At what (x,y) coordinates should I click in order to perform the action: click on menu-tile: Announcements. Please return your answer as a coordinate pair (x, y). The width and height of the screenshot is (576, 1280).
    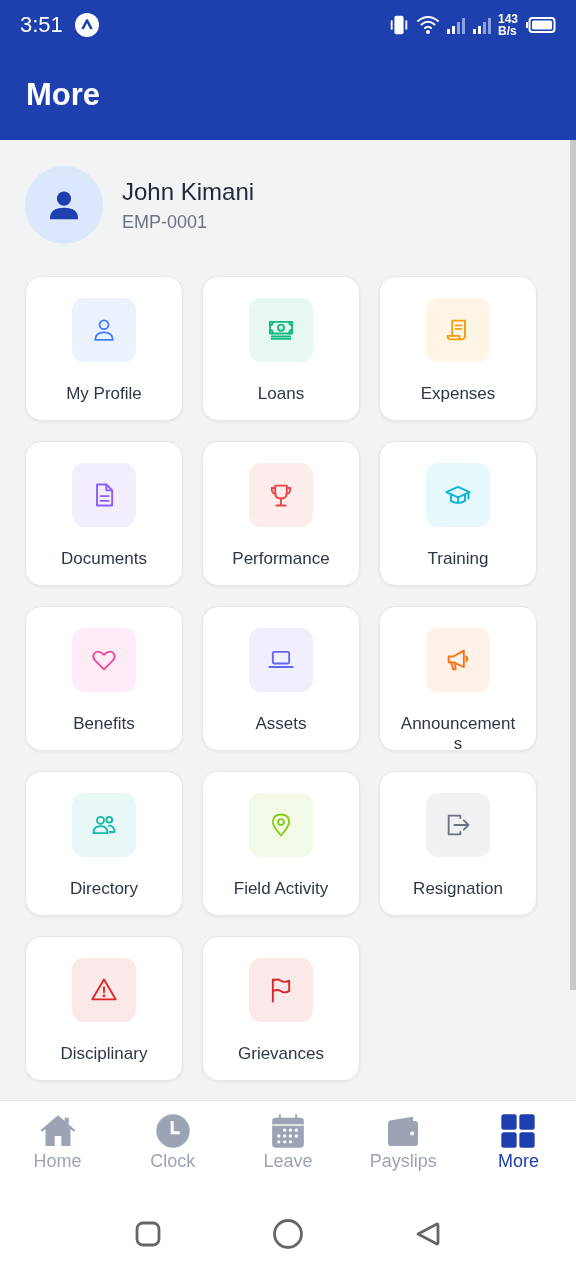
    Looking at the image, I should click on (458, 678).